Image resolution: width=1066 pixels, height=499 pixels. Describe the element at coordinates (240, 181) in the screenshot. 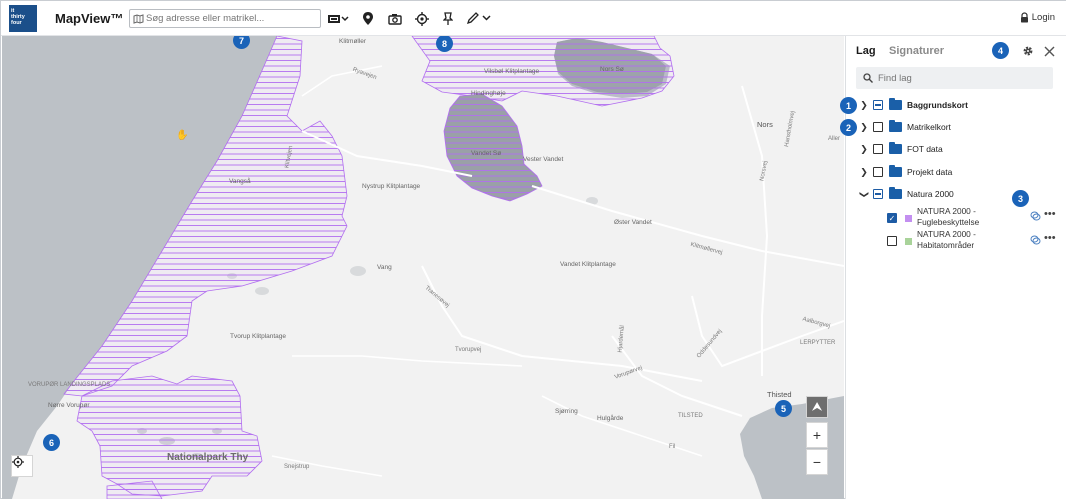

I see `place-label: Vangså` at that location.